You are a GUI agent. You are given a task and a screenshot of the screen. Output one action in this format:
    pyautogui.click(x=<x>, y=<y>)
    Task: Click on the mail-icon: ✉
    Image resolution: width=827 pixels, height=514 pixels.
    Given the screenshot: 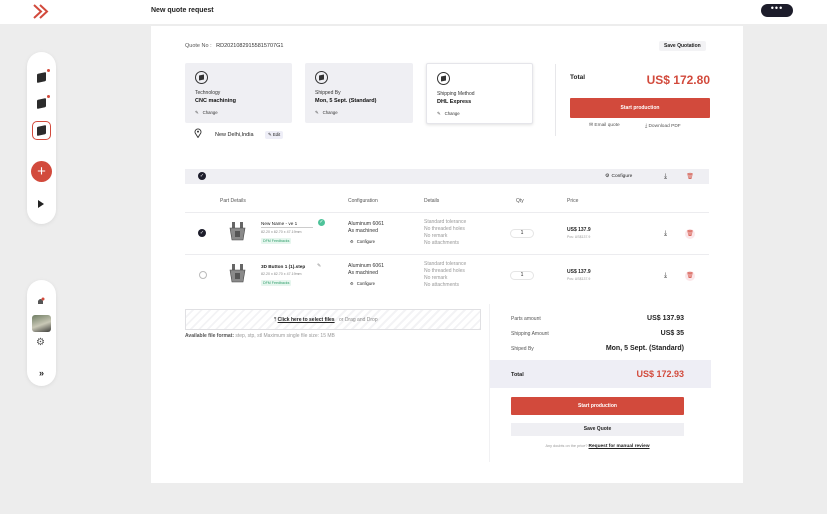 What is the action you would take?
    pyautogui.click(x=591, y=125)
    